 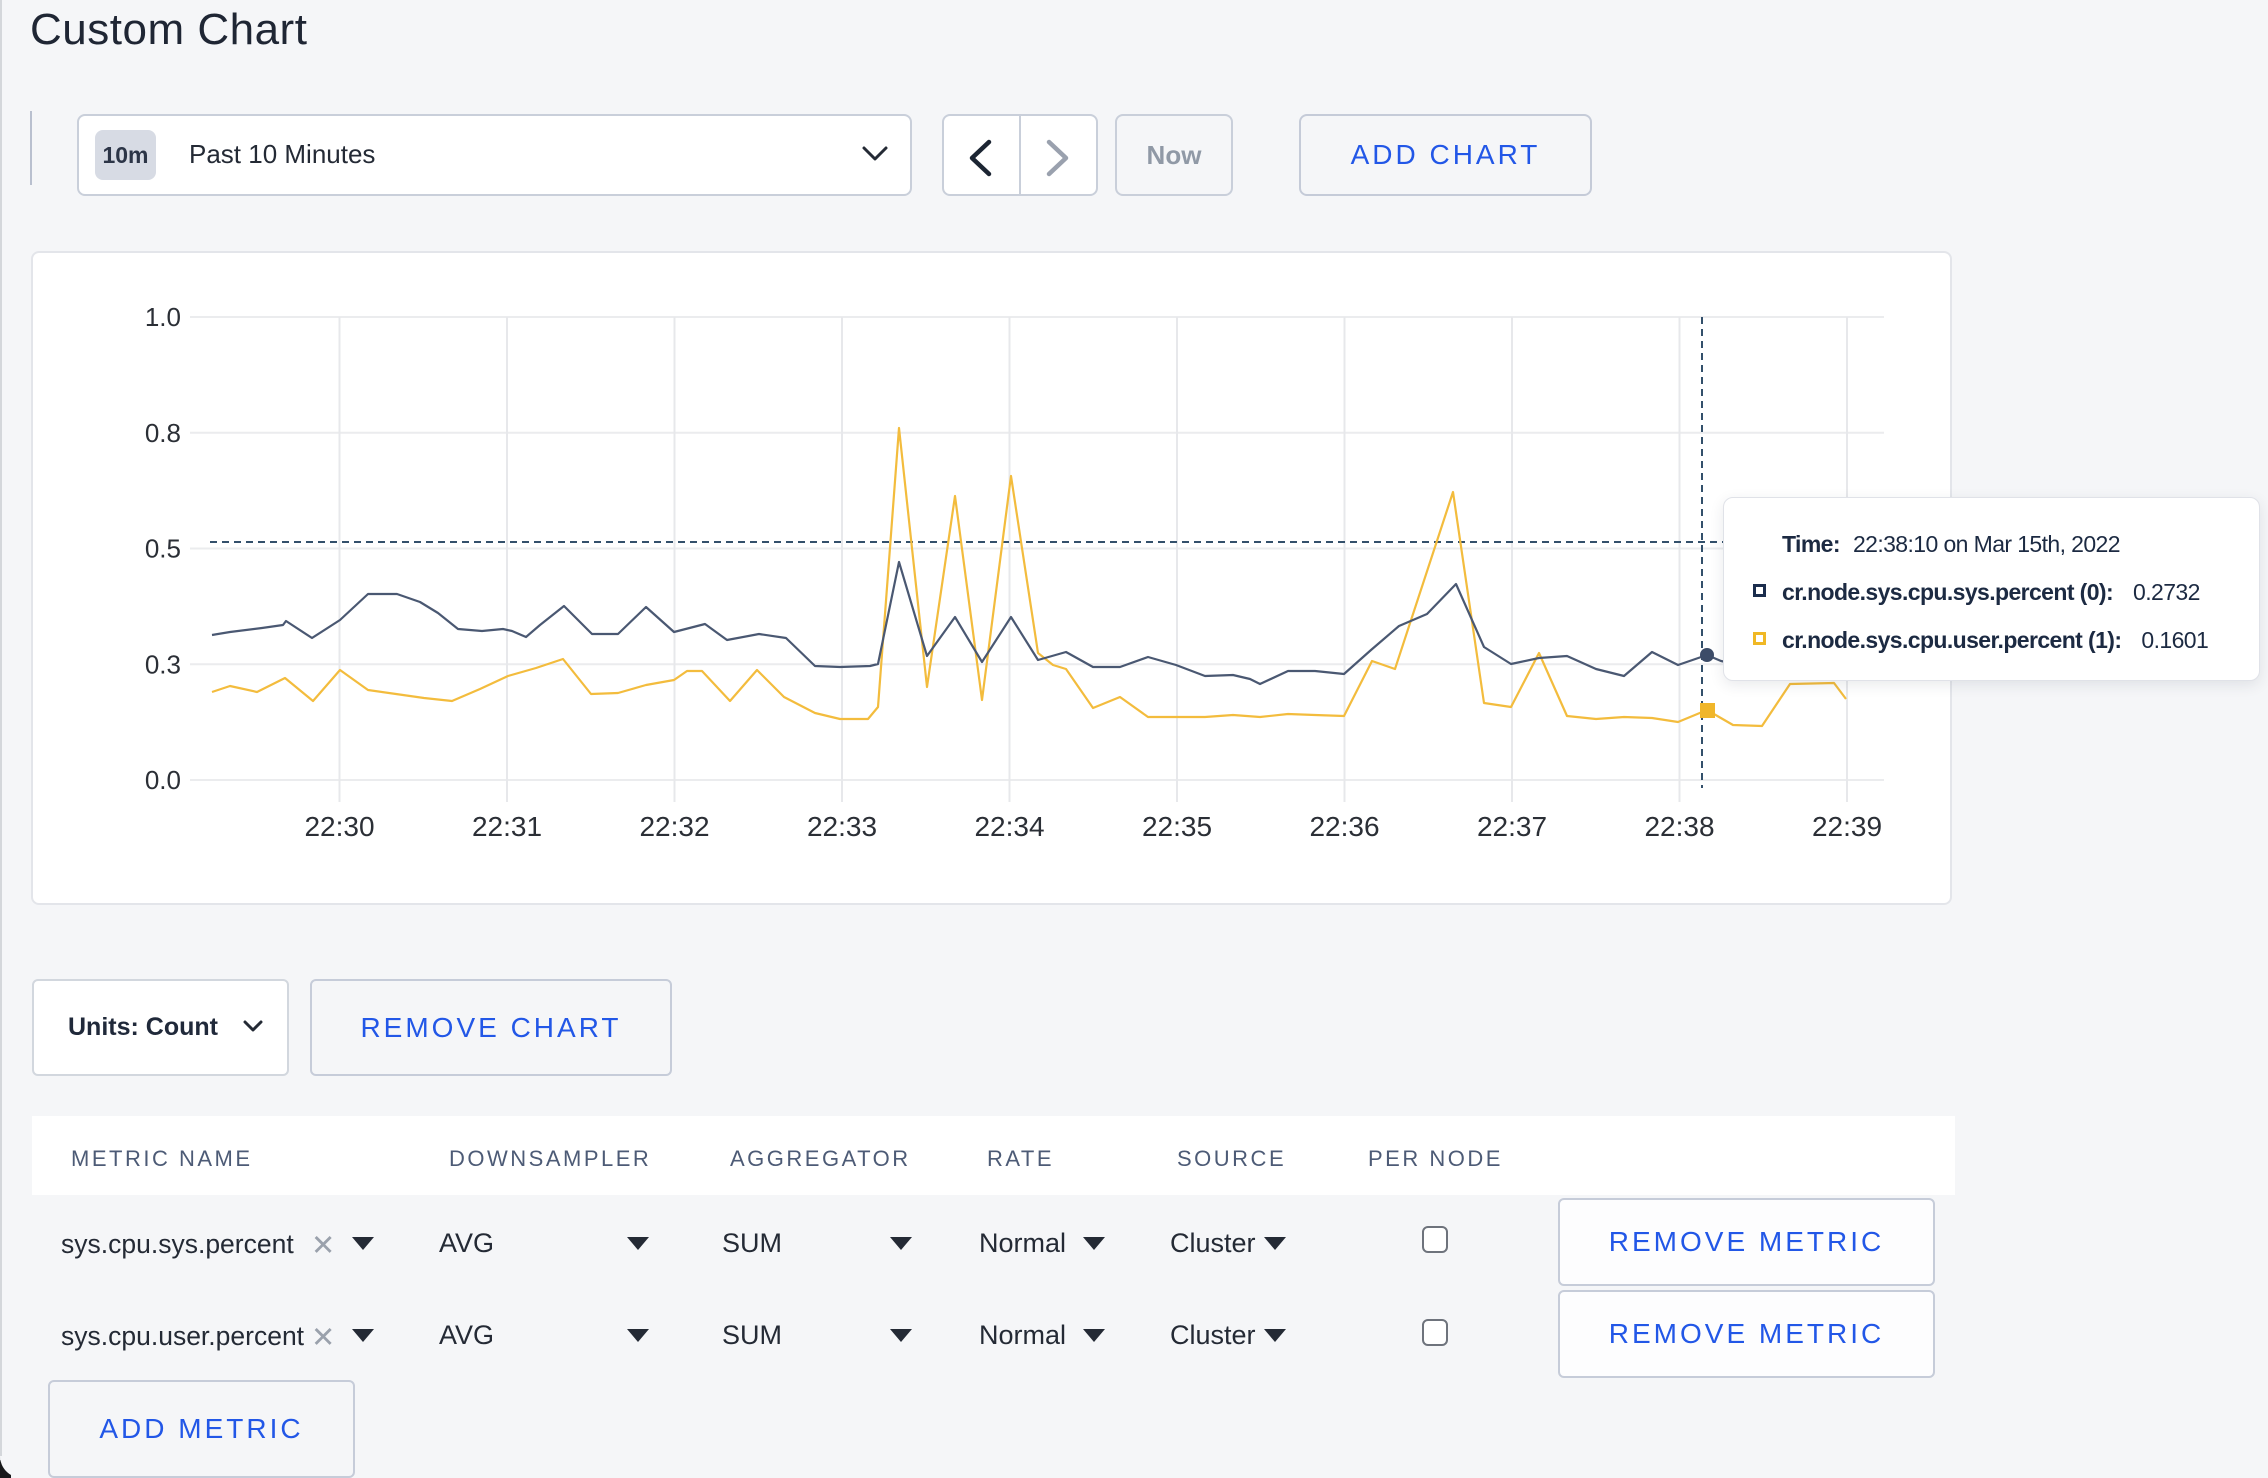 What do you see at coordinates (842, 826) in the screenshot?
I see `svg-text: 22:33` at bounding box center [842, 826].